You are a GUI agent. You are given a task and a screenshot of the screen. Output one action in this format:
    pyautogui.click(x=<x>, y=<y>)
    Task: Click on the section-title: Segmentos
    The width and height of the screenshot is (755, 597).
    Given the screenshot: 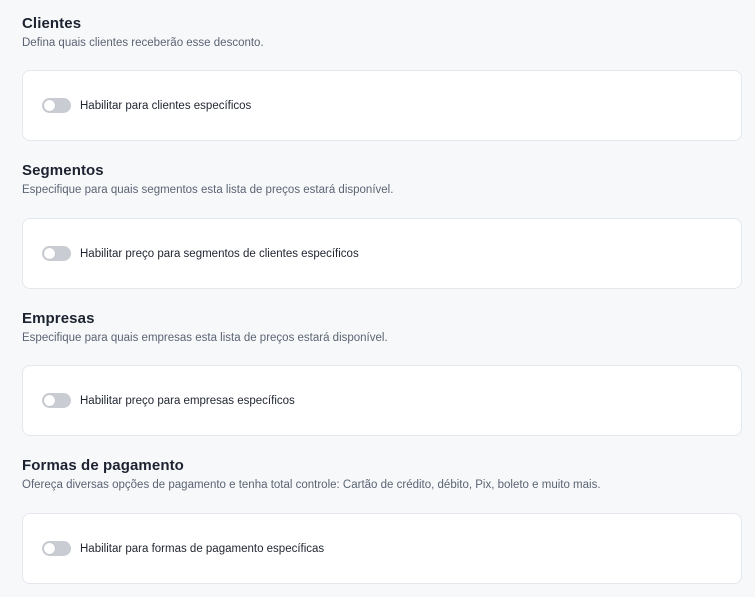 What is the action you would take?
    pyautogui.click(x=63, y=170)
    